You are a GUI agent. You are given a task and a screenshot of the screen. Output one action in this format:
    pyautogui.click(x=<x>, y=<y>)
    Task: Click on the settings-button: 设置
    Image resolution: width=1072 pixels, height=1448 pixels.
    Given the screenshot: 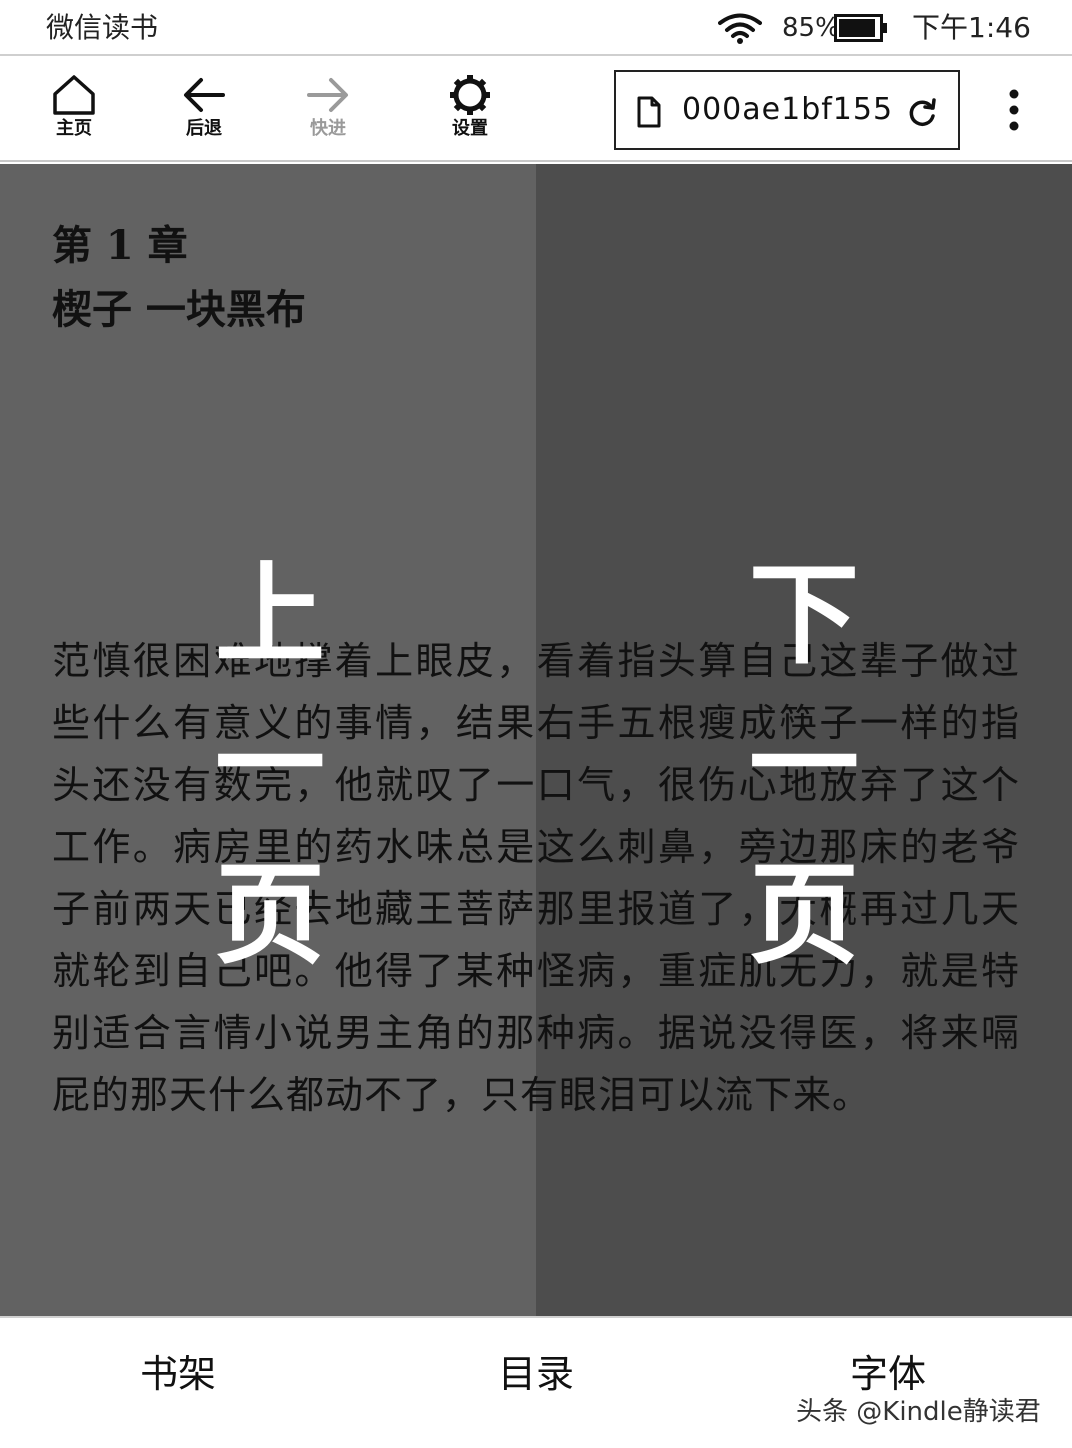 What is the action you would take?
    pyautogui.click(x=470, y=114)
    